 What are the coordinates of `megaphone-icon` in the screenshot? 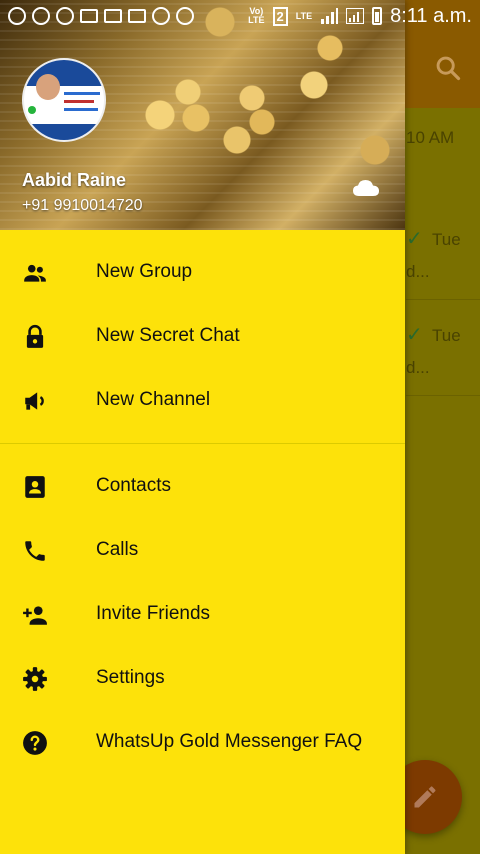 It's located at (34, 401).